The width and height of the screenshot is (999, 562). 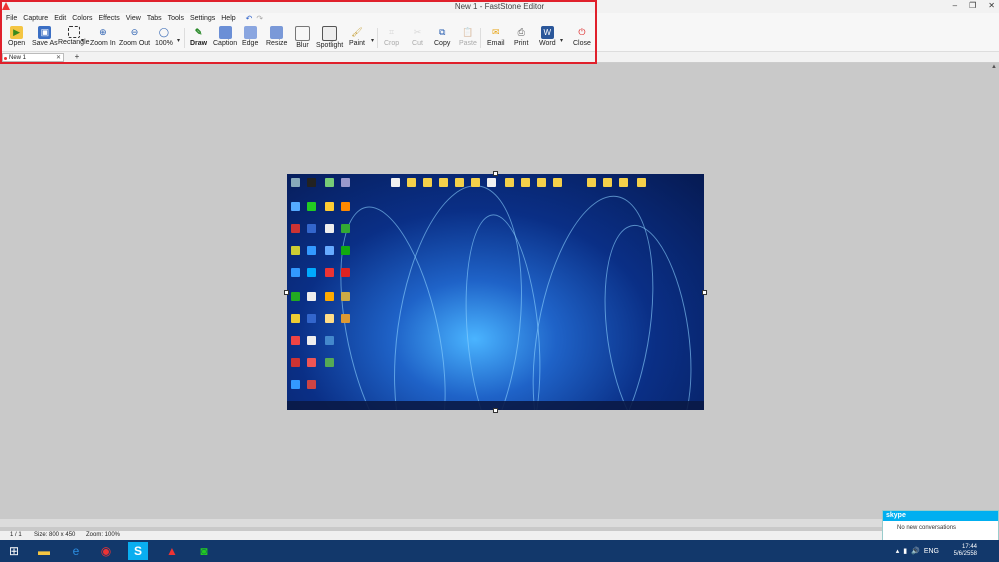 What do you see at coordinates (499, 551) in the screenshot?
I see `windows-taskbar: ⊞ ▬ e ◉ S ▲ ◙ ▴ ▮ 🔊 ENG 17:44 5/6/2558` at bounding box center [499, 551].